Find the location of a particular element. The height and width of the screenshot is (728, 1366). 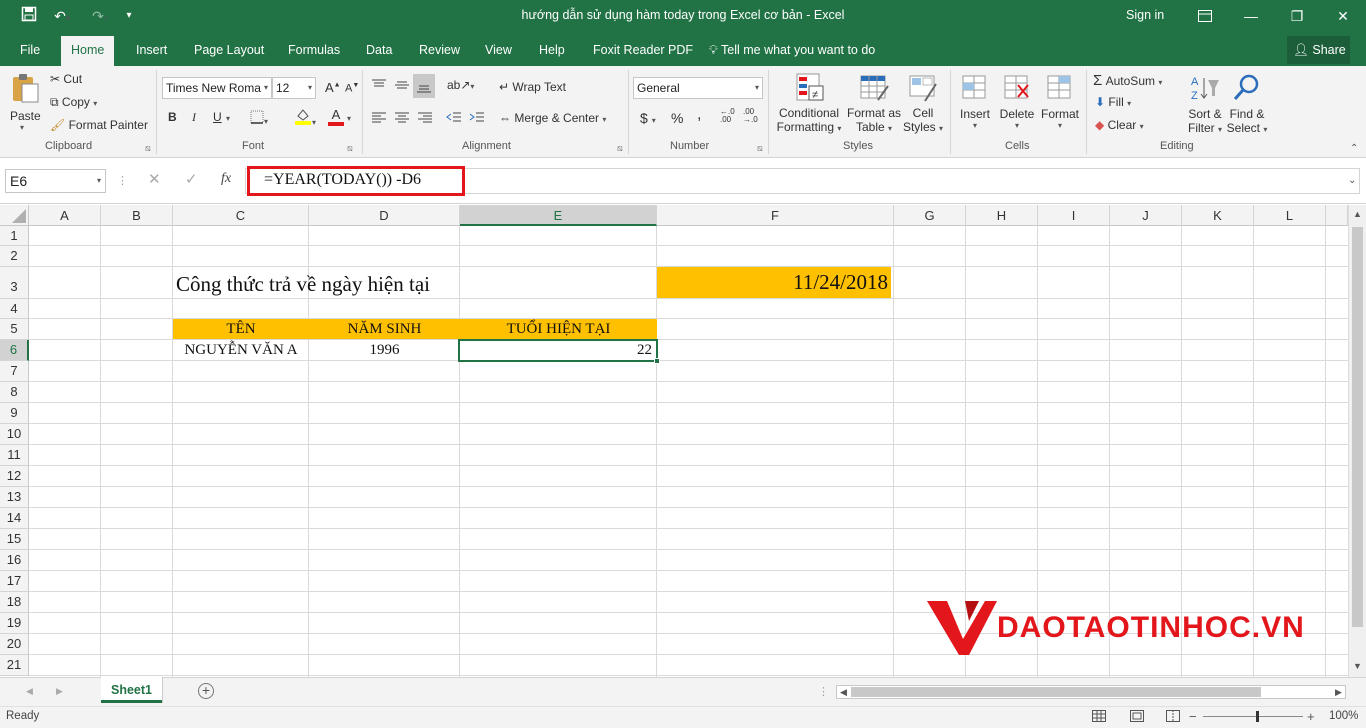

tab-data: Data is located at coordinates (379, 52).